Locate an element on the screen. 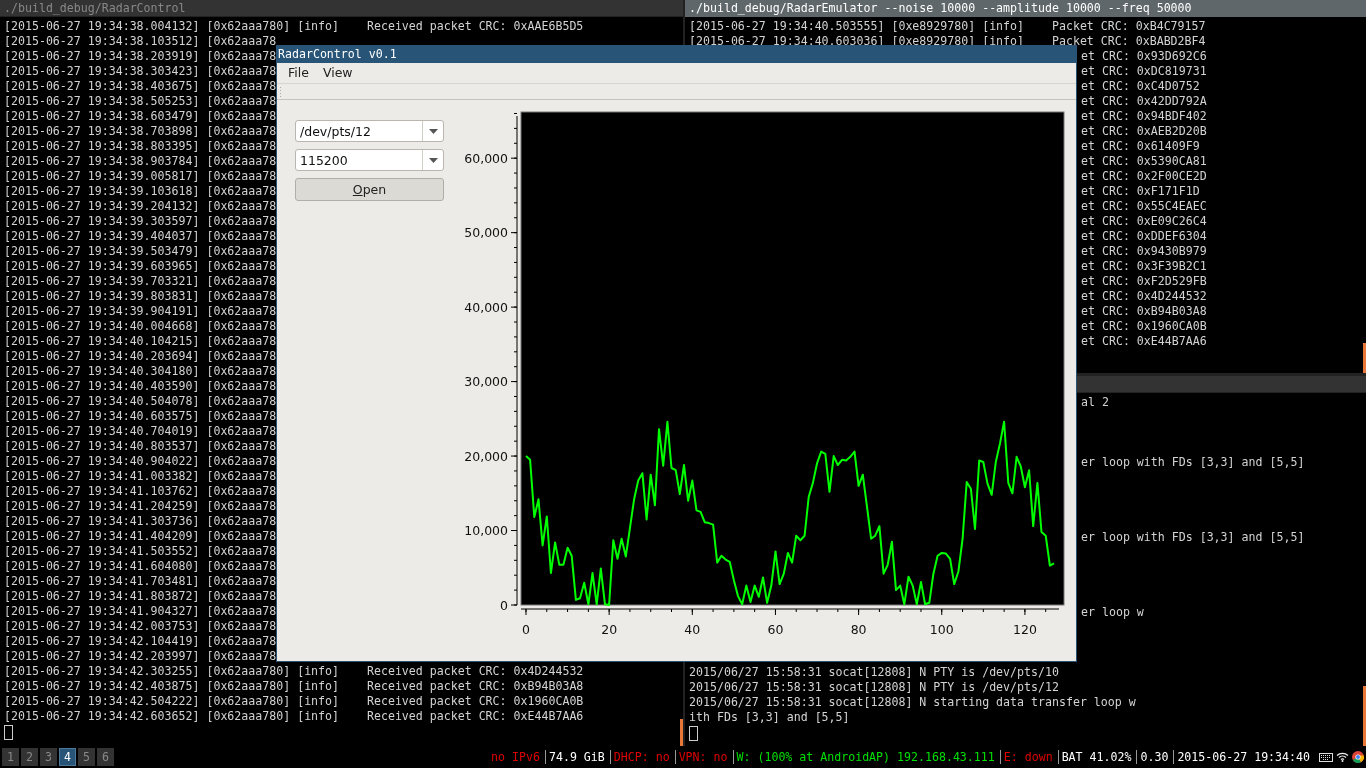 The image size is (1366, 768). menu-item: View is located at coordinates (337, 73).